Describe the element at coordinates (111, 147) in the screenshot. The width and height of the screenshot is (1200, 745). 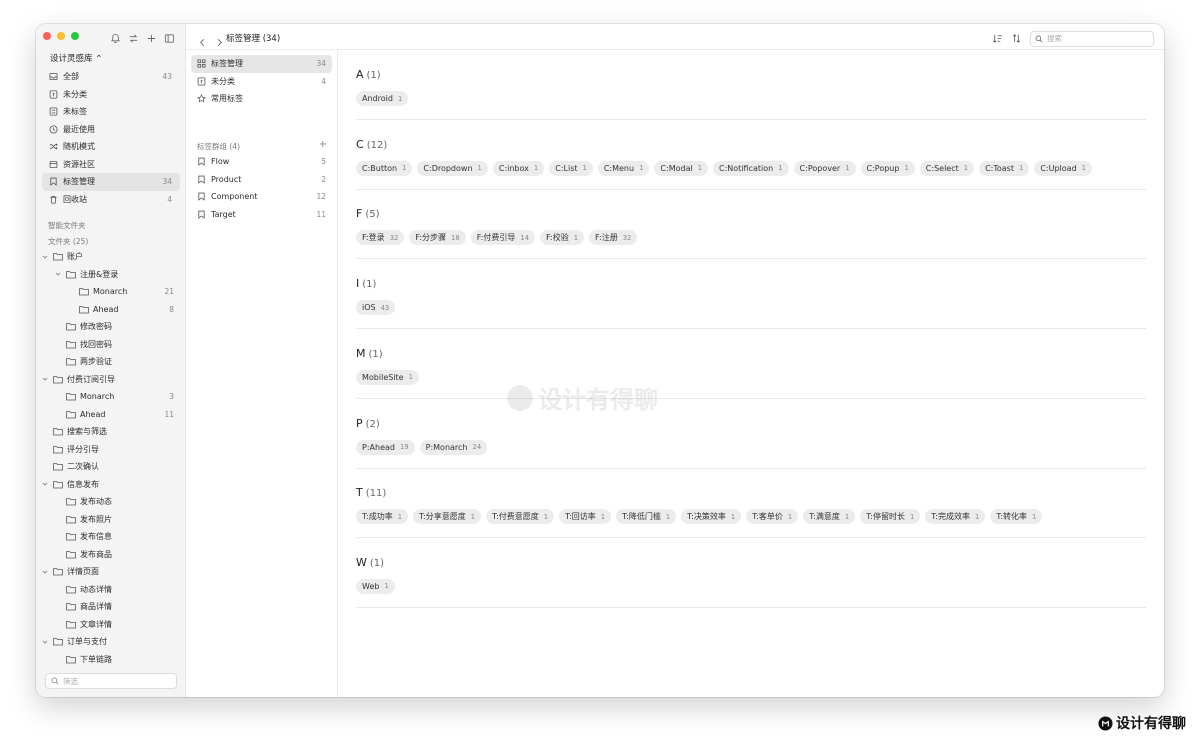
I see `sidebar-item: 随机模式` at that location.